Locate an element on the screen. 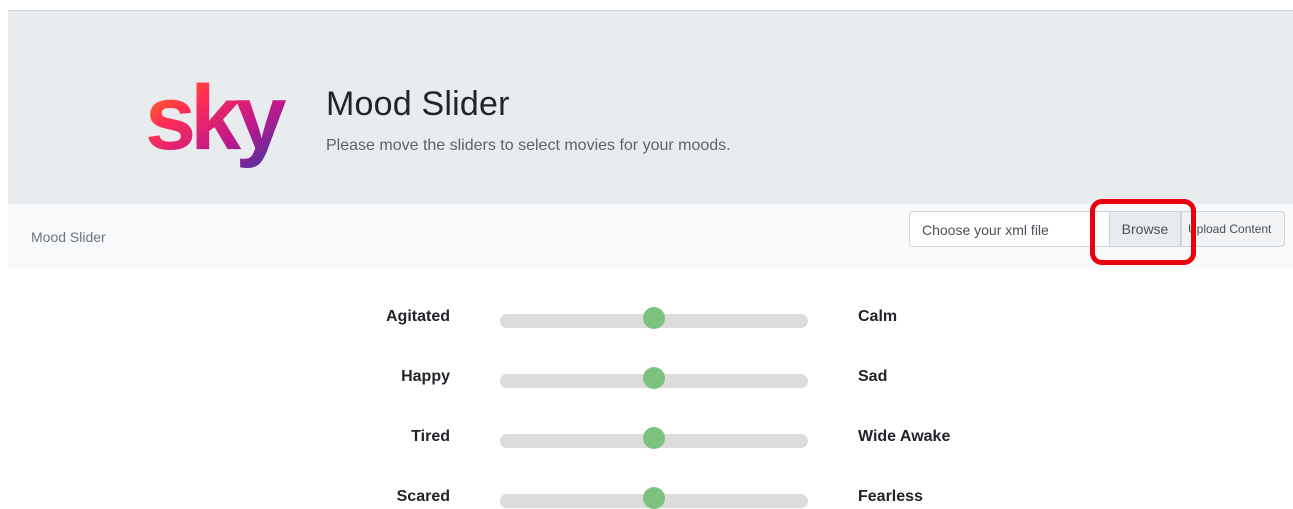  browse-highlight-annotation is located at coordinates (1143, 232).